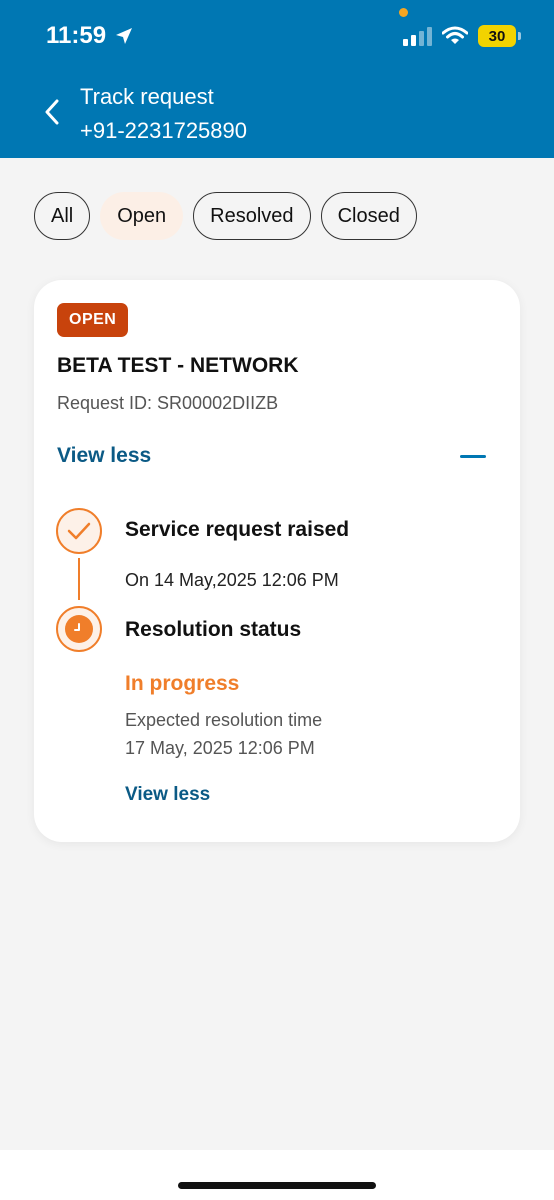 The width and height of the screenshot is (554, 1200). I want to click on home-indicator-area, so click(277, 1175).